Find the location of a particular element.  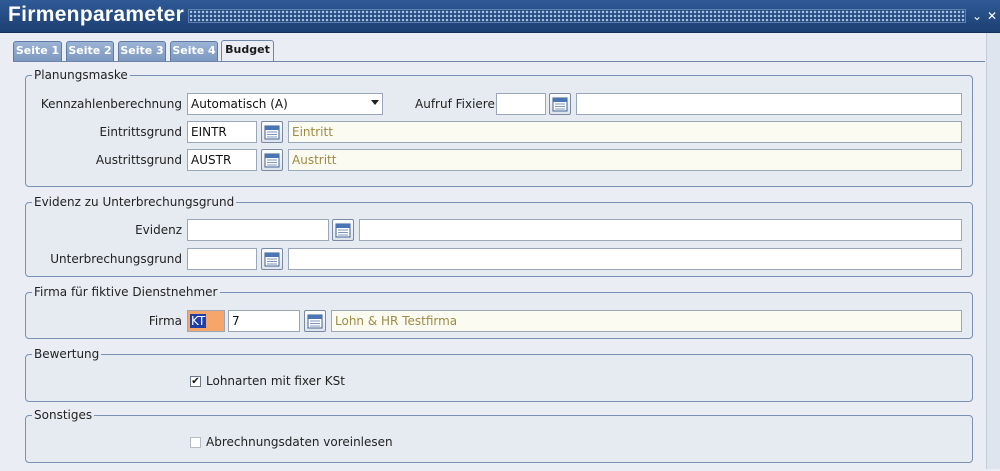

group-legend: Evidenz zu Unterbrechungsgrund is located at coordinates (134, 202).